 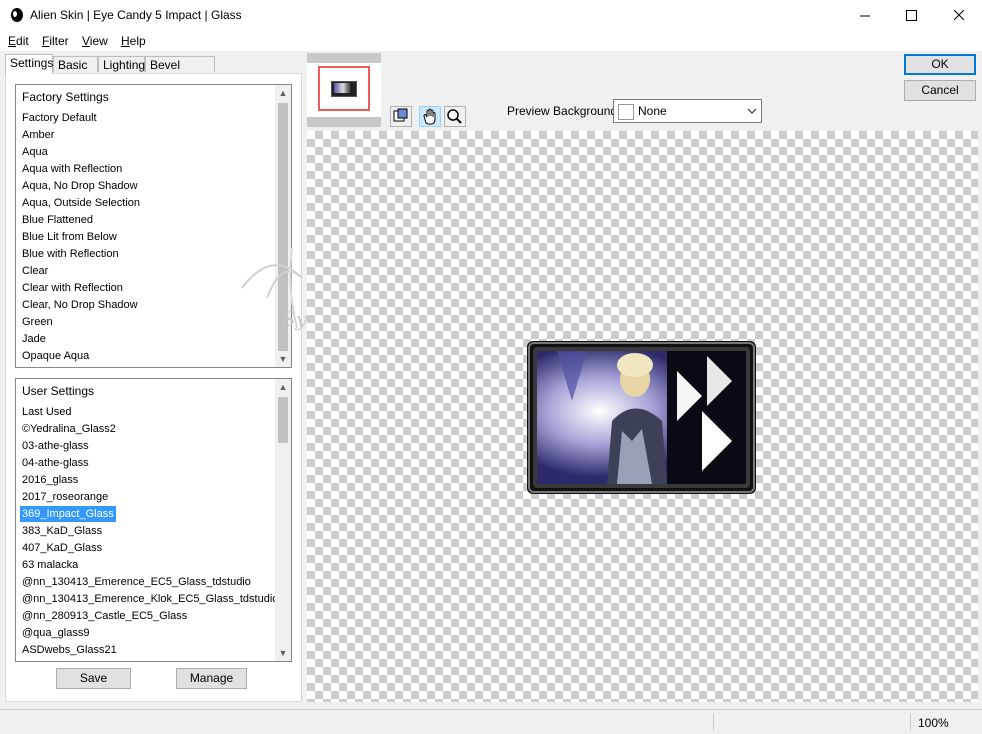 I want to click on menu-filter: Filter, so click(x=55, y=41).